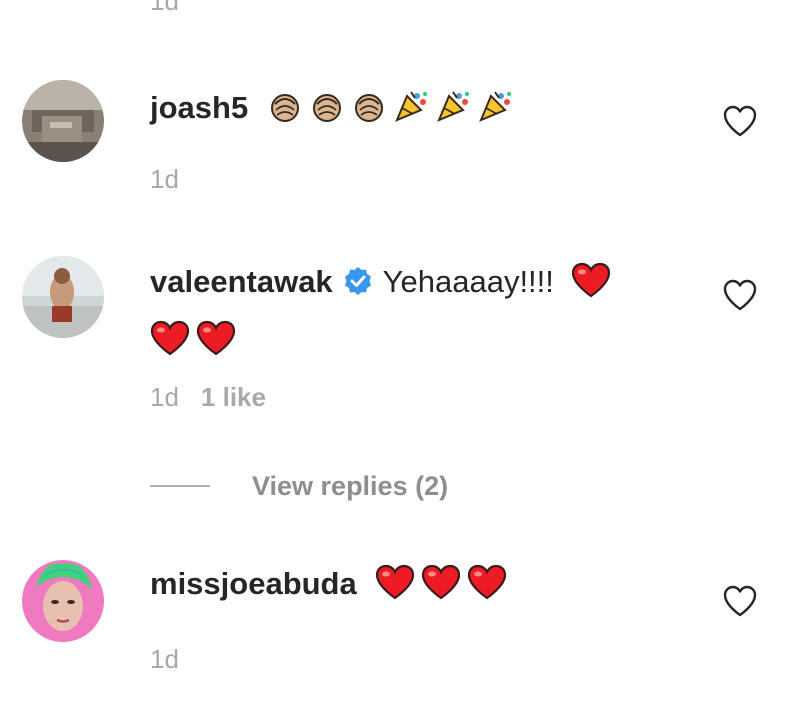  I want to click on avatar-joash5, so click(63, 121).